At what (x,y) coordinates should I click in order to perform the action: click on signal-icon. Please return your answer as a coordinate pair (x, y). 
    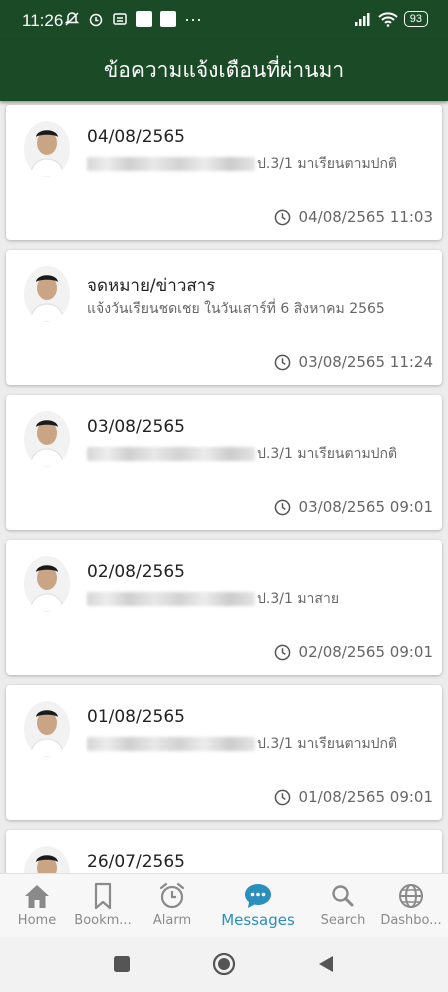
    Looking at the image, I should click on (362, 19).